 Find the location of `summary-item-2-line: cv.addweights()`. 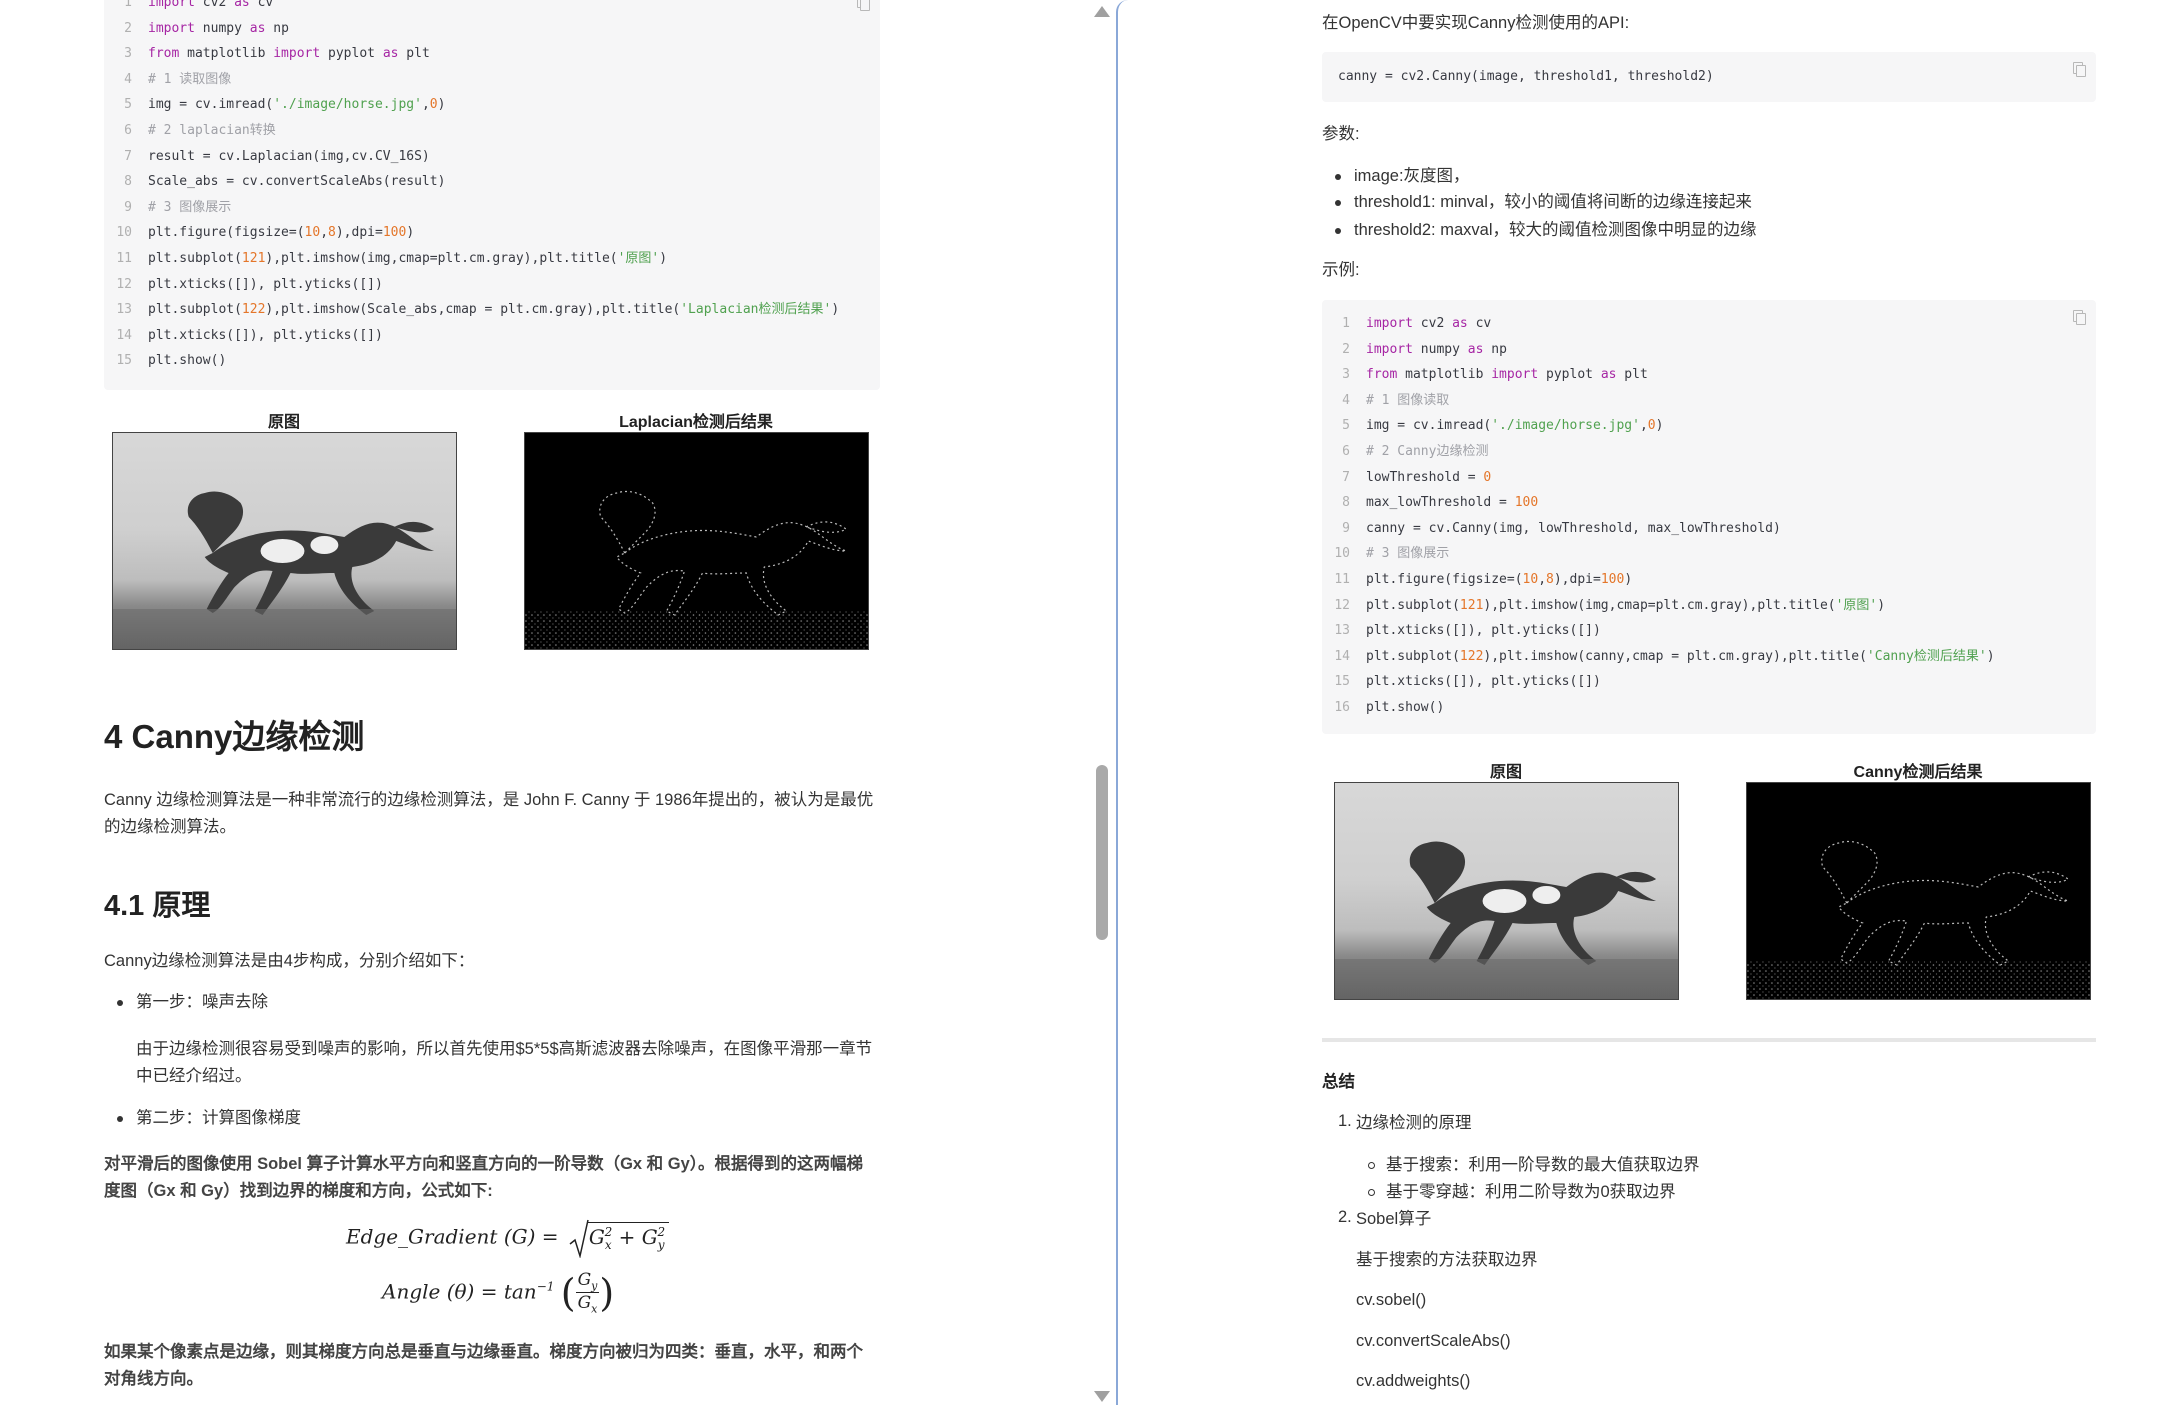

summary-item-2-line: cv.addweights() is located at coordinates (1413, 1381).